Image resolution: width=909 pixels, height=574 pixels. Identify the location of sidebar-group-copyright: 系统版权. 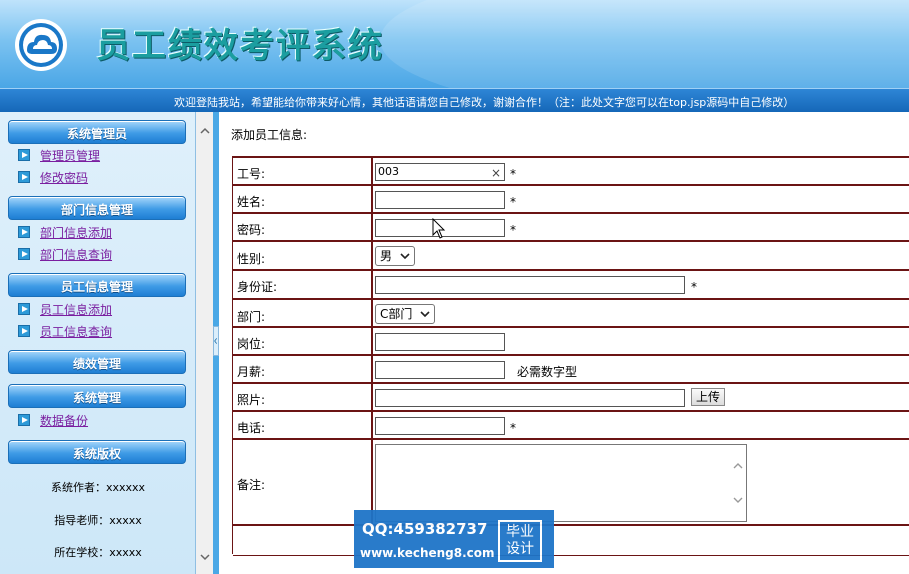
(97, 452).